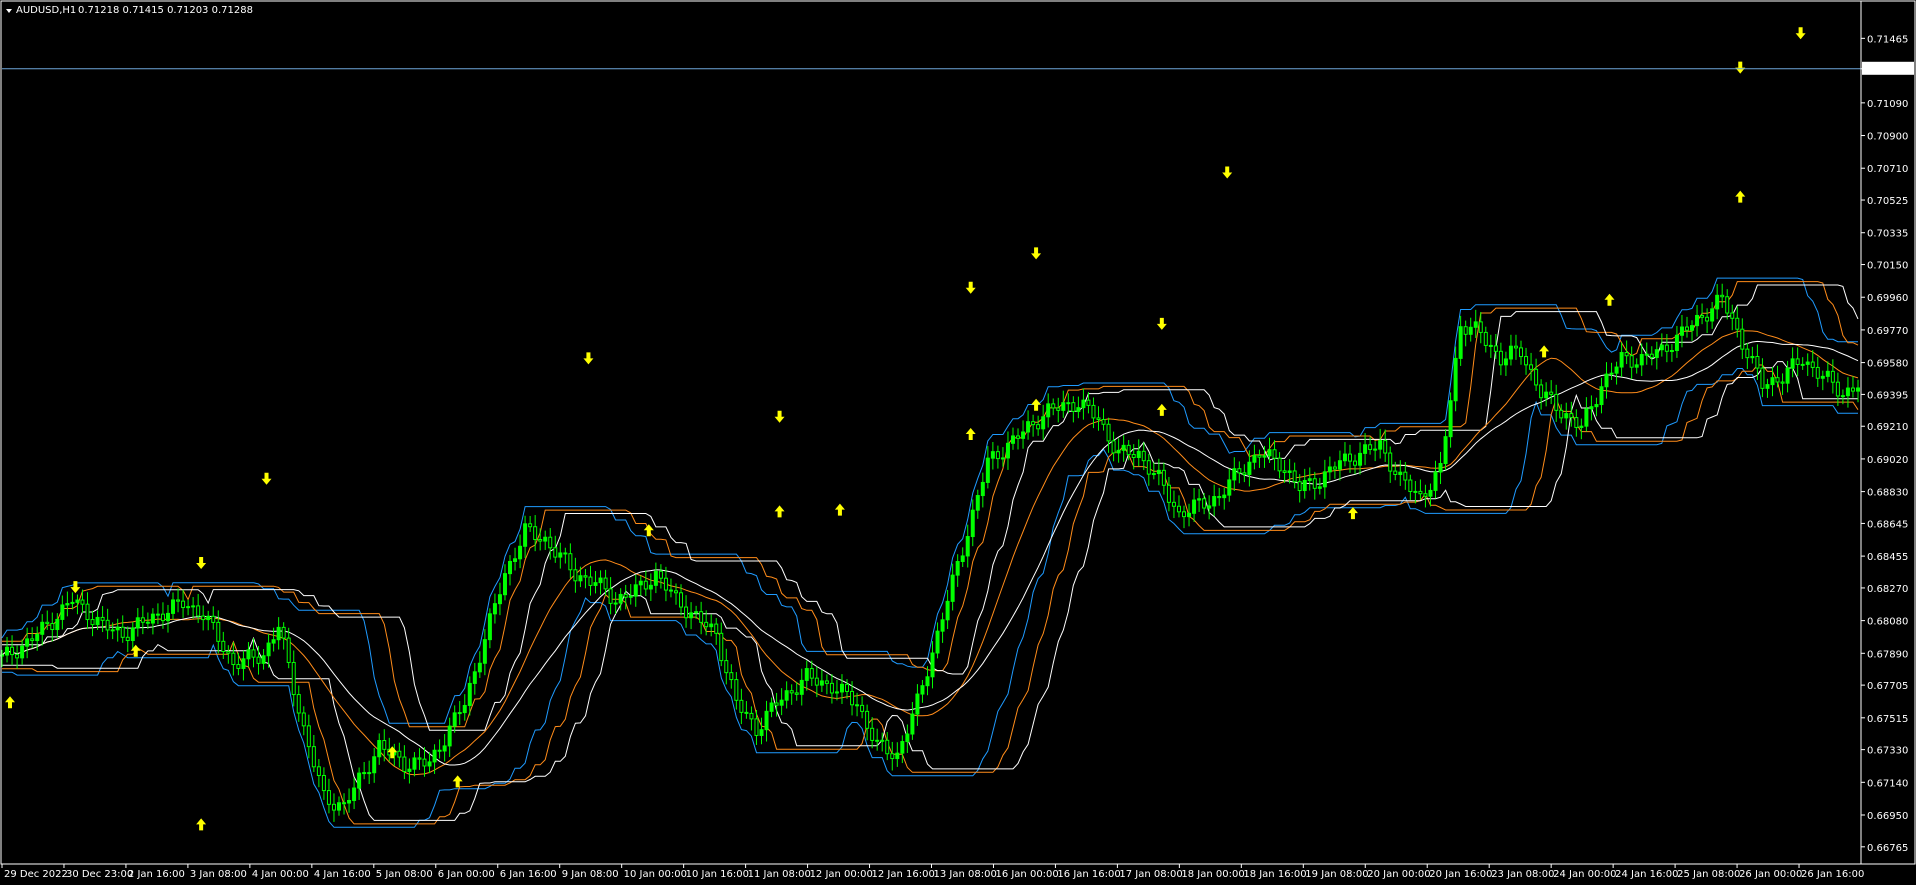 Image resolution: width=1916 pixels, height=885 pixels. Describe the element at coordinates (1887, 364) in the screenshot. I see `y-tick-label: 0.69580` at that location.